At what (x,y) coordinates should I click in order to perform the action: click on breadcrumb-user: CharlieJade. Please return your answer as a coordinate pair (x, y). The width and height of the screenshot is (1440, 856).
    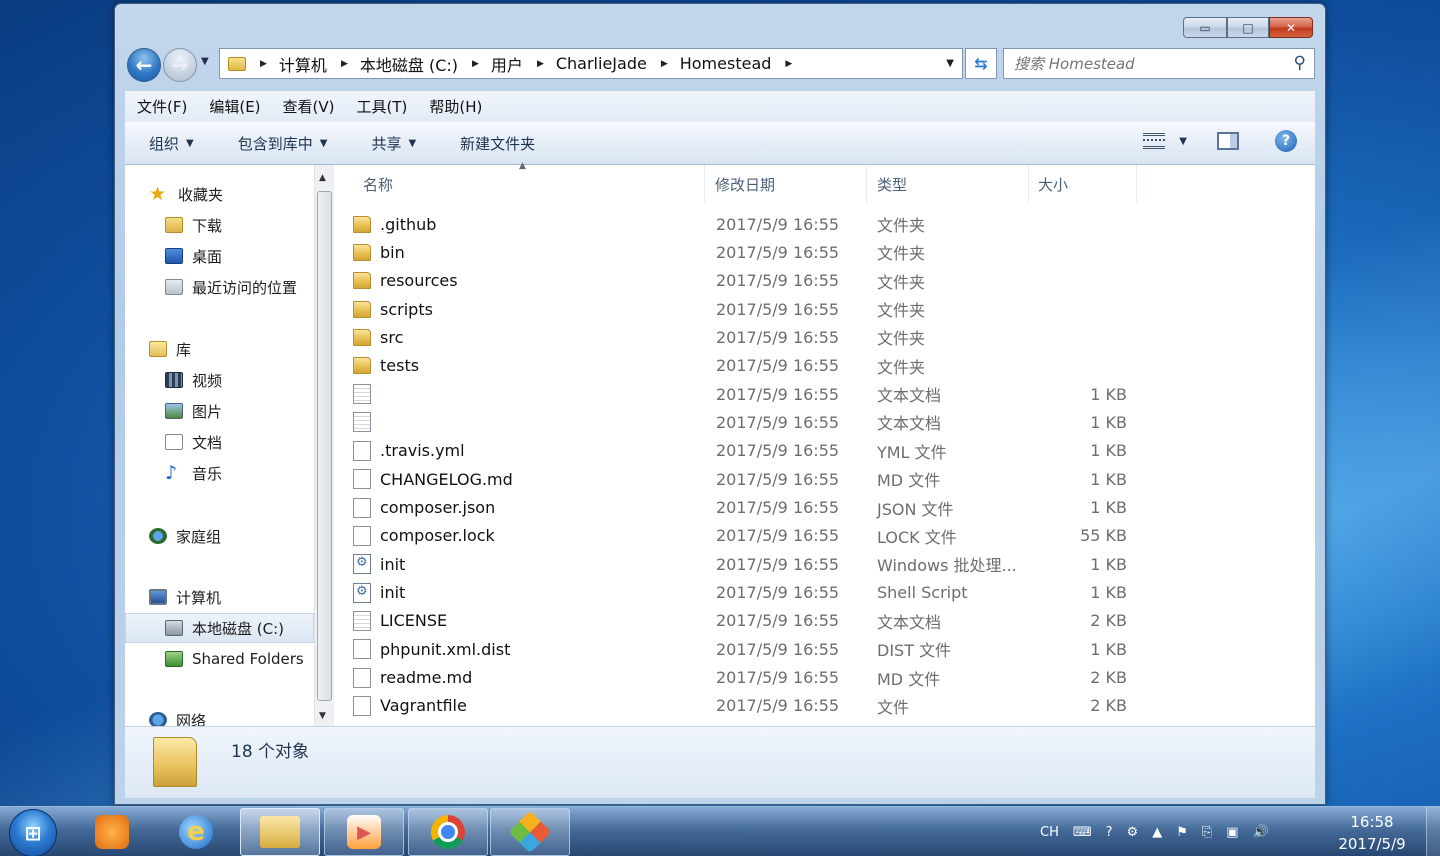
    Looking at the image, I should click on (601, 63).